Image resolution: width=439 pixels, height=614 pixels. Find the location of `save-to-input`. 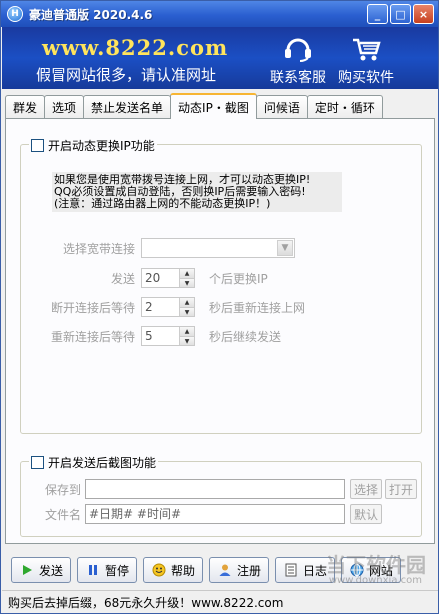

save-to-input is located at coordinates (215, 489).